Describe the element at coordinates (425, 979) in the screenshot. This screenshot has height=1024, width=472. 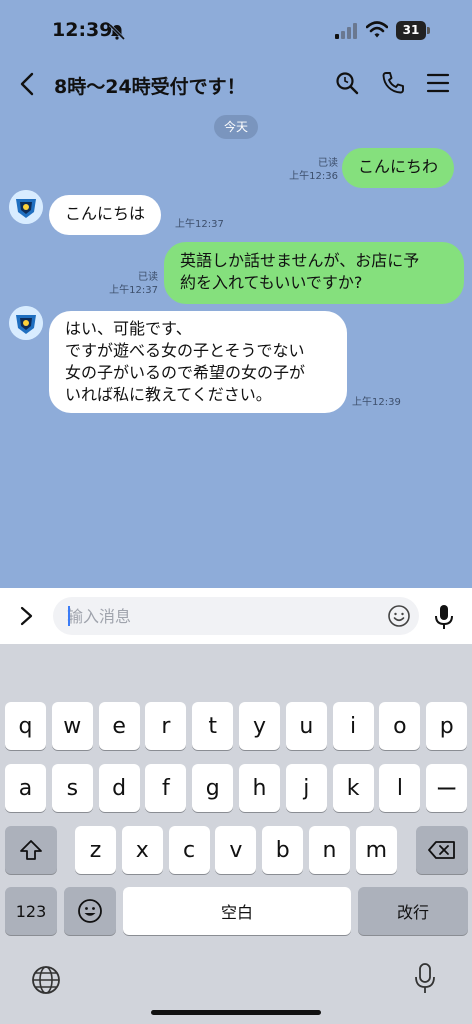
I see `dictation-microphone-icon` at that location.